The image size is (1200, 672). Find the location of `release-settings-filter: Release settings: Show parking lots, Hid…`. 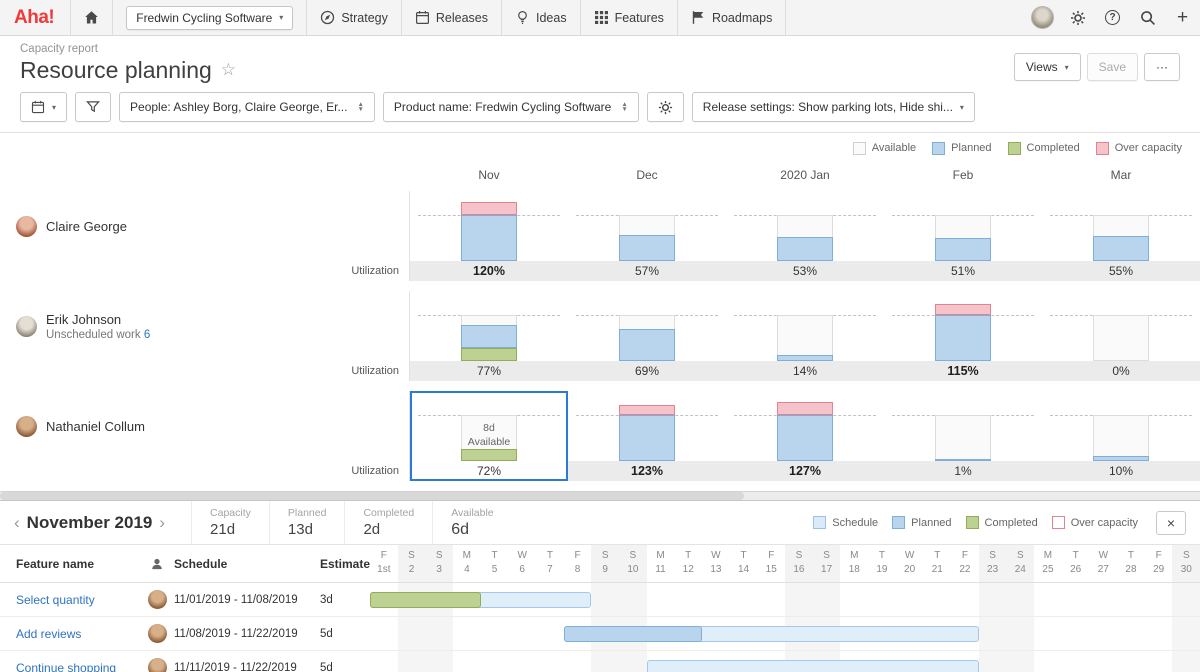

release-settings-filter: Release settings: Show parking lots, Hid… is located at coordinates (833, 107).